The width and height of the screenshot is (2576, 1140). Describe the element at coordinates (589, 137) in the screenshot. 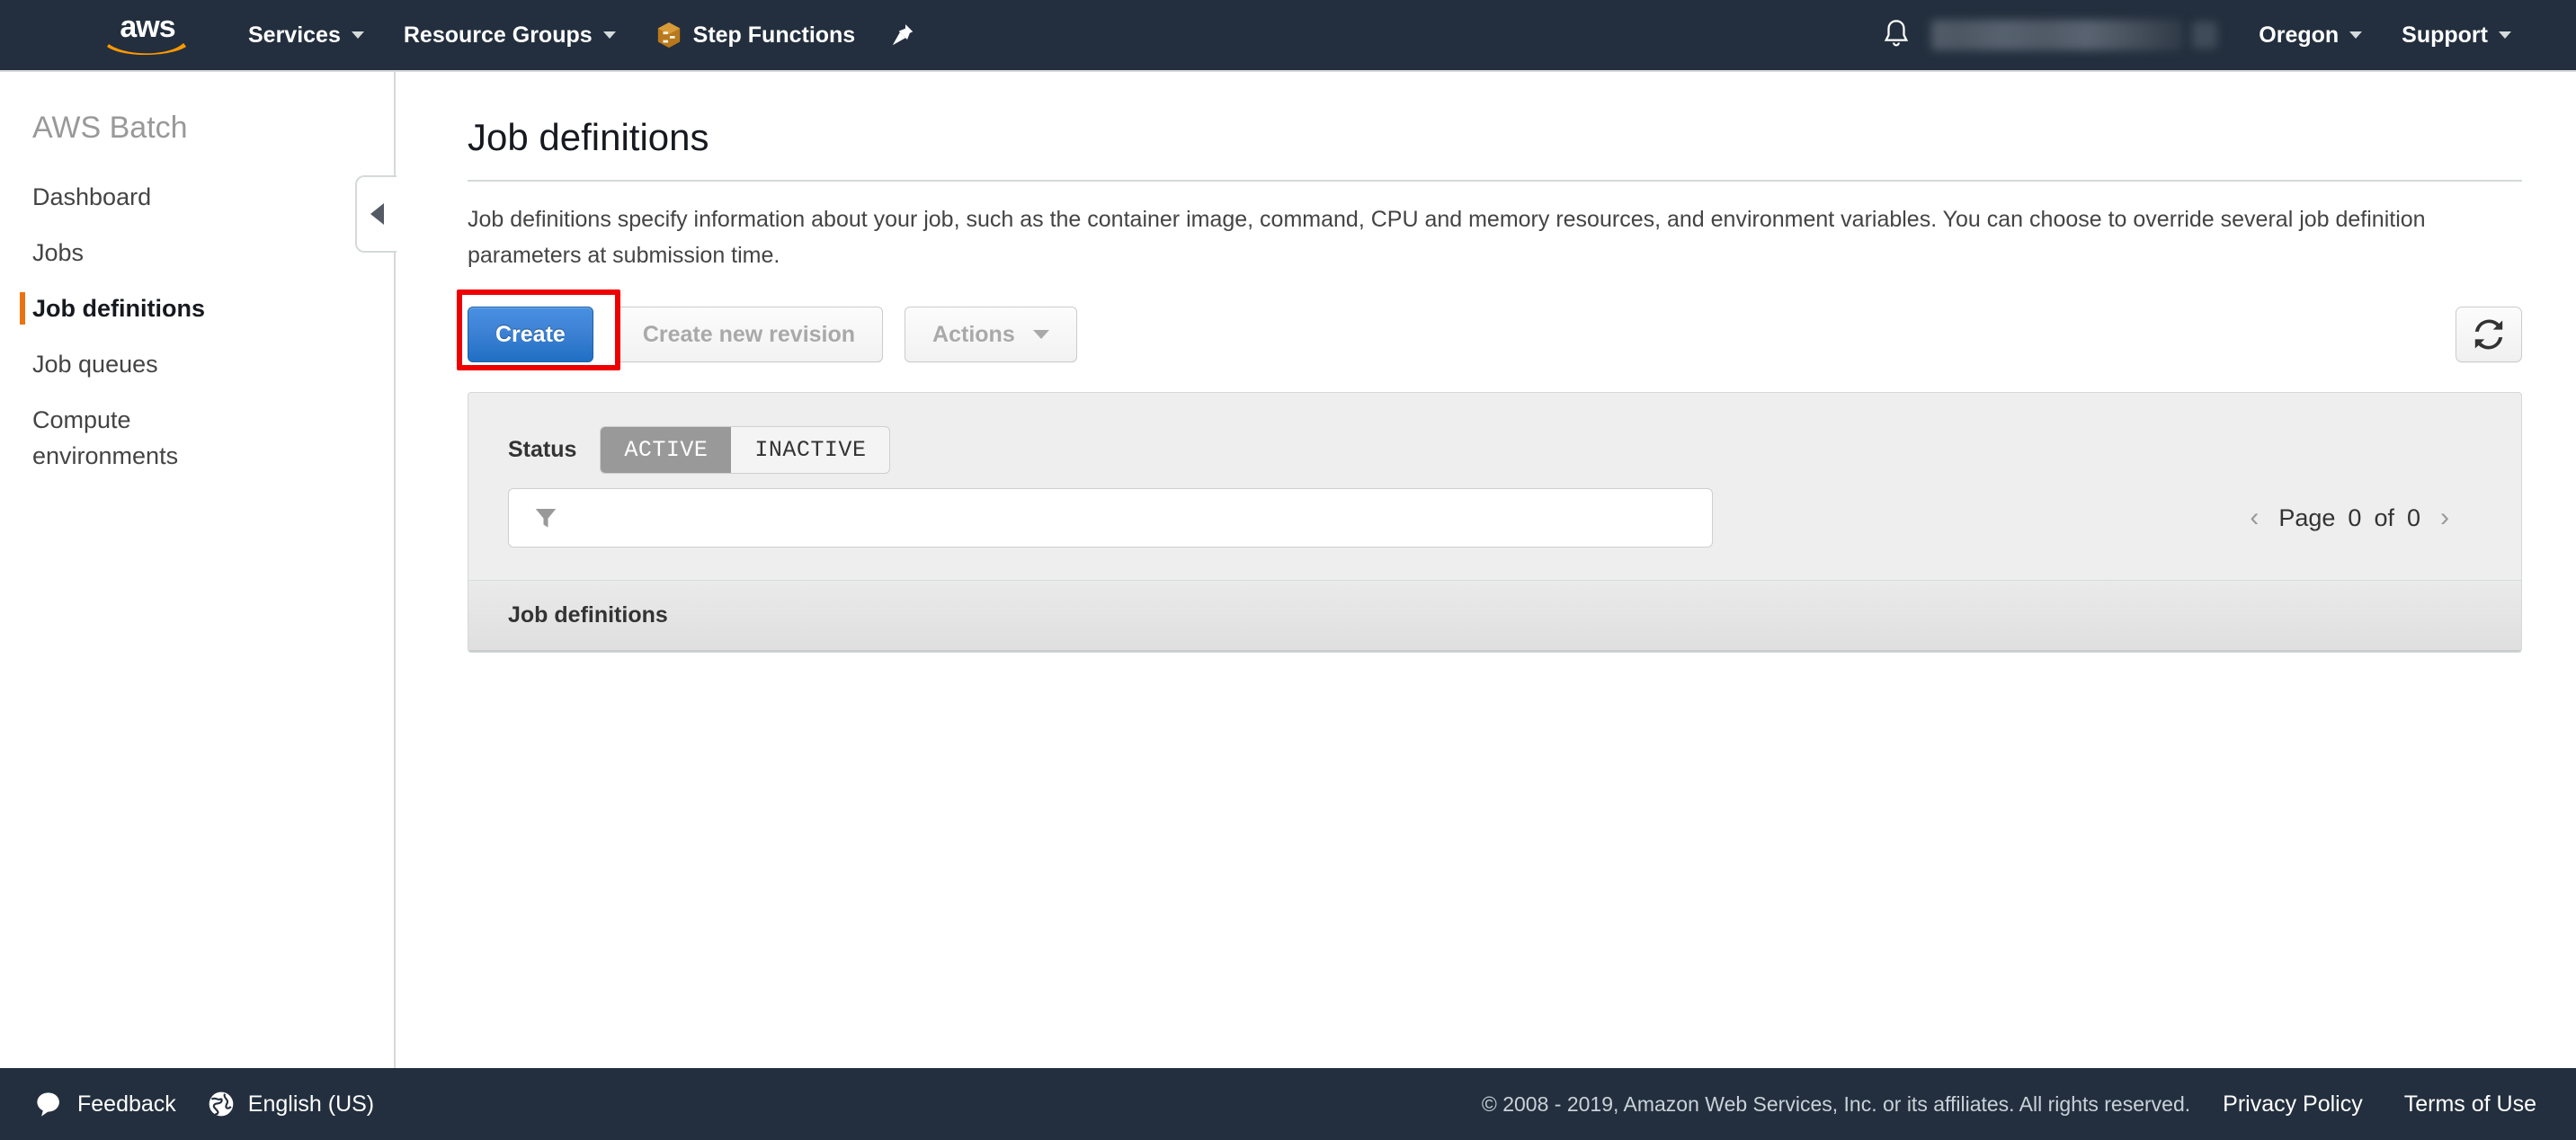

I see `page-title: Job definitions` at that location.